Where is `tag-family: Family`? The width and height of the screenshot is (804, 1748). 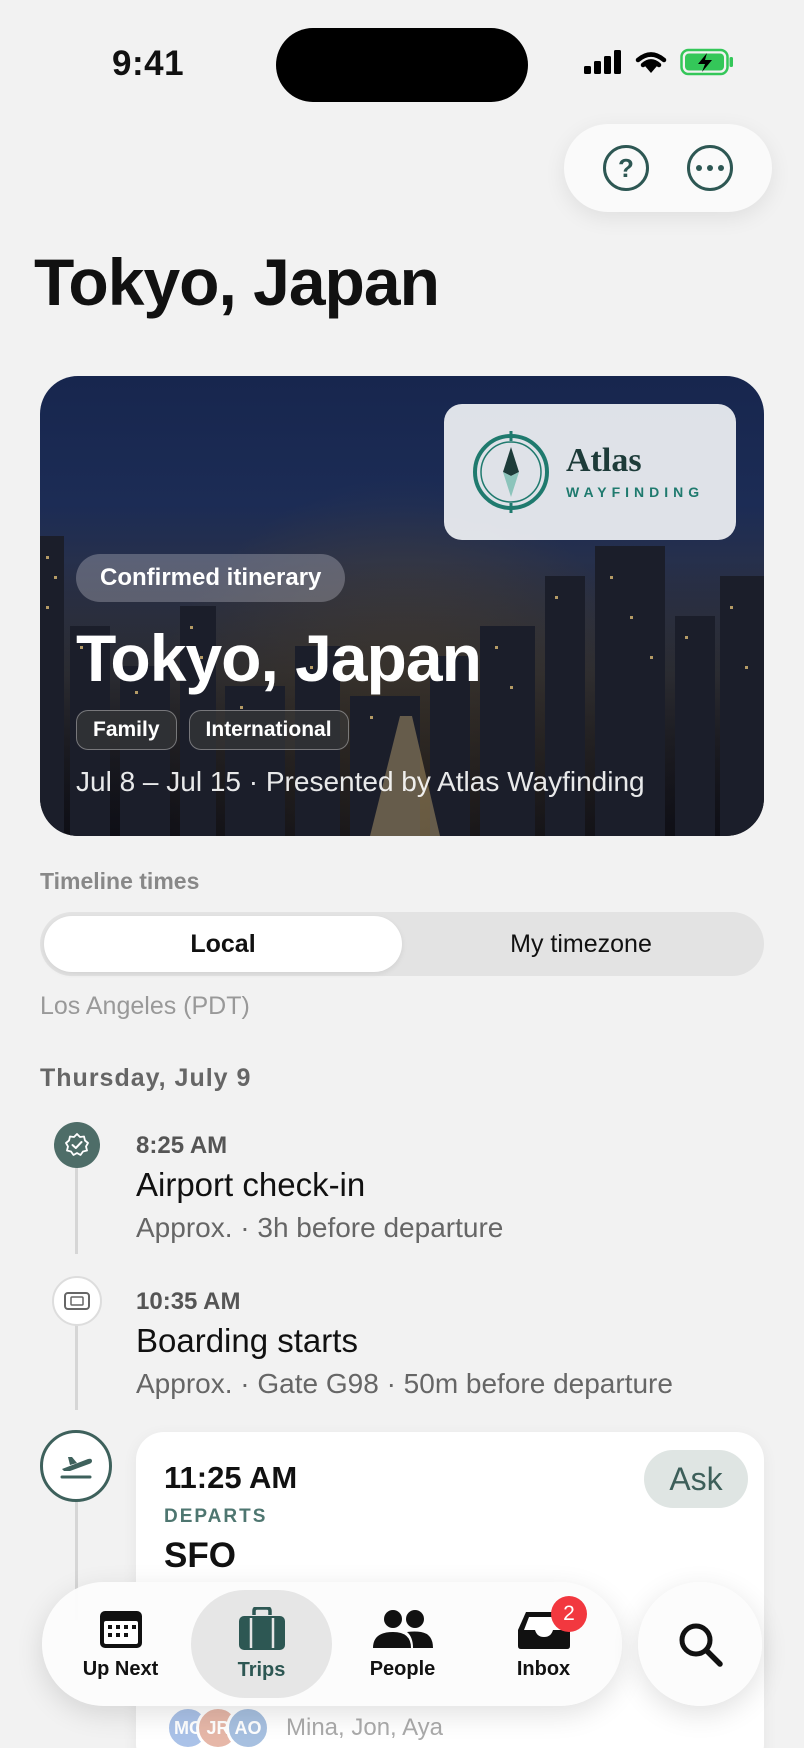 tag-family: Family is located at coordinates (126, 730).